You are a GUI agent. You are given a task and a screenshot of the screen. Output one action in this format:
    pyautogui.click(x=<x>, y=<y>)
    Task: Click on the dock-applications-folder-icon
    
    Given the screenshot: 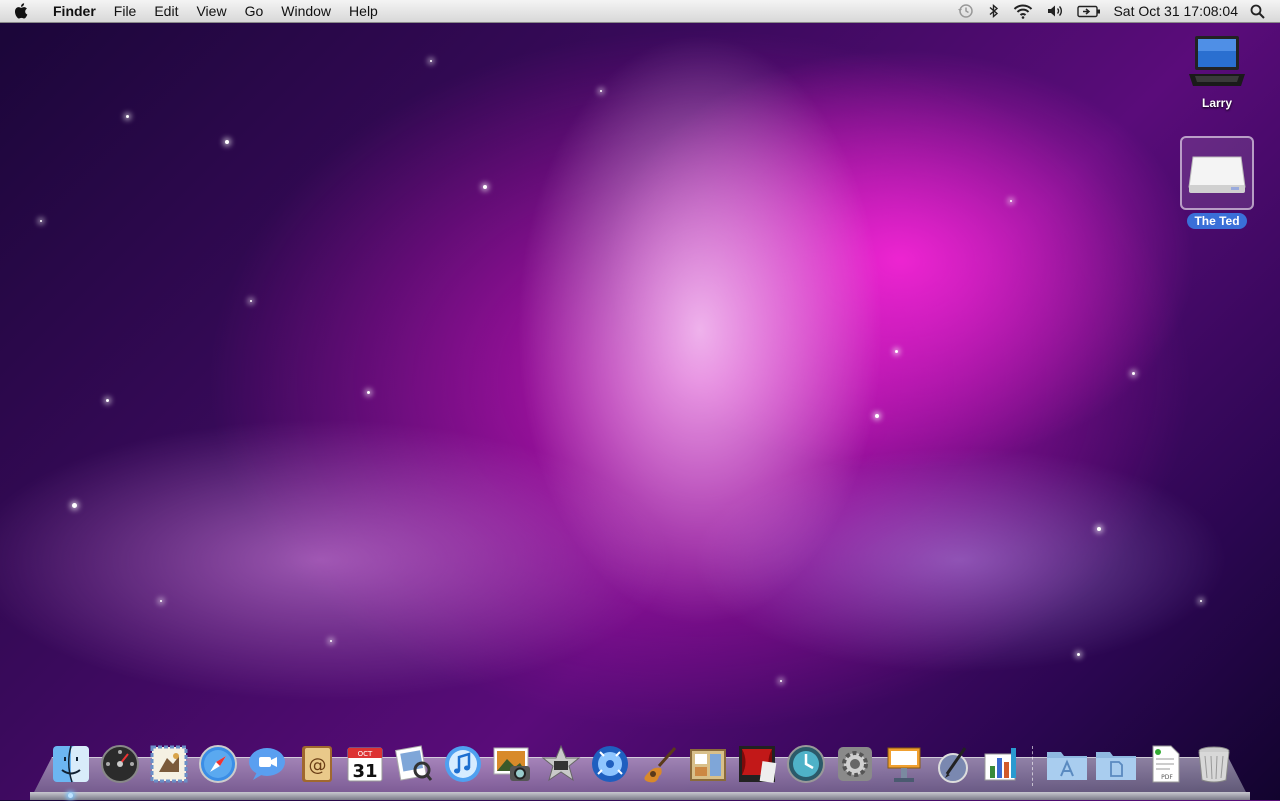 What is the action you would take?
    pyautogui.click(x=1067, y=764)
    